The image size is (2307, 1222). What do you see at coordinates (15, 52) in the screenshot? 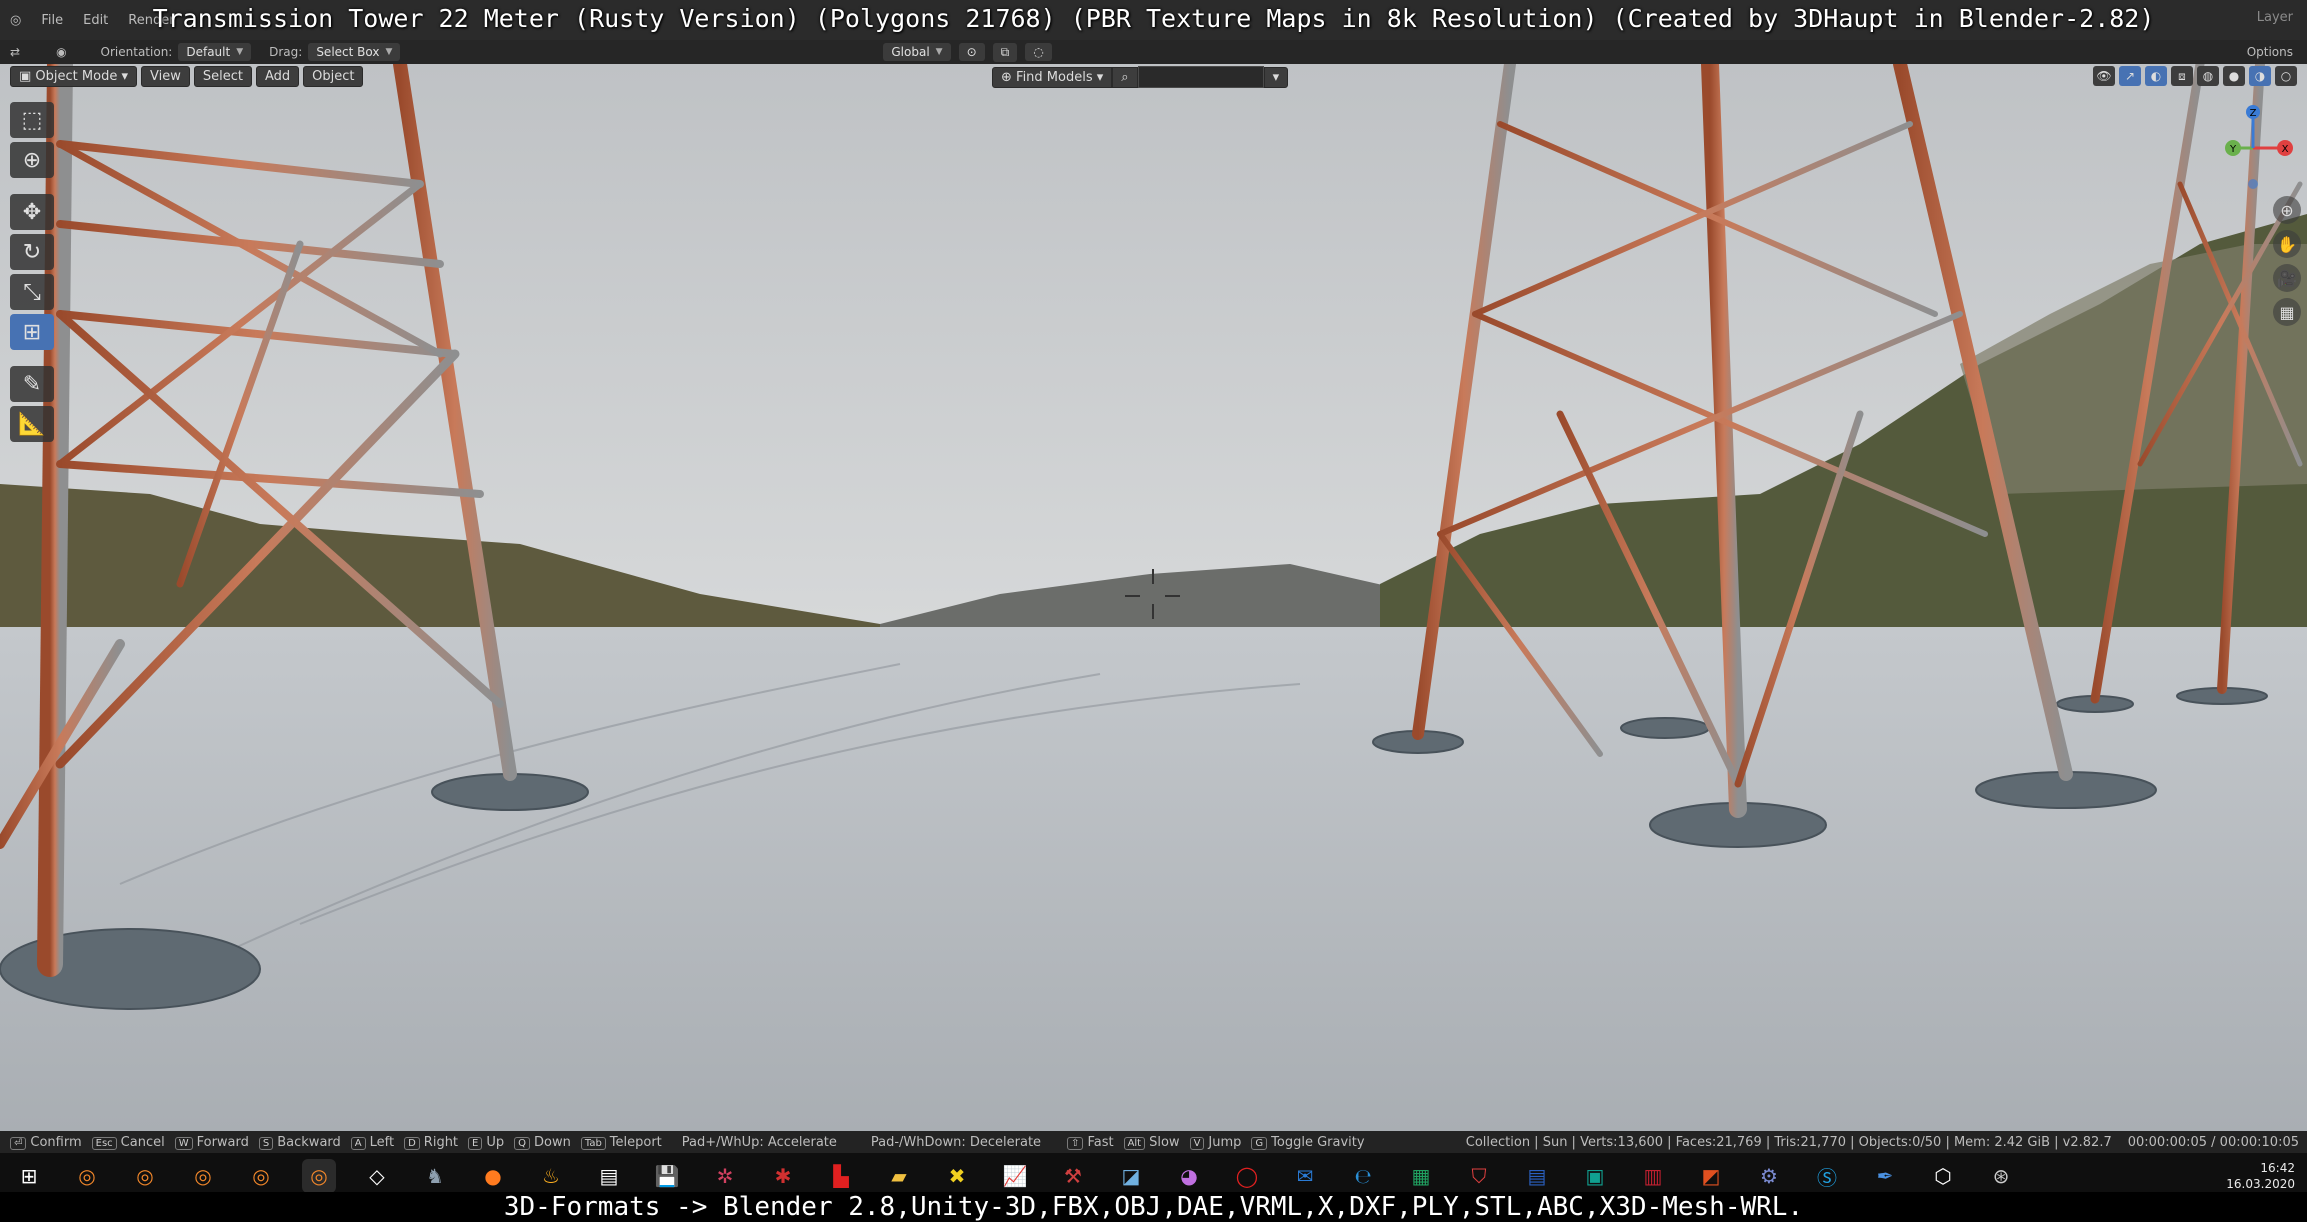
I see `tool-settings-icon: ⇄` at bounding box center [15, 52].